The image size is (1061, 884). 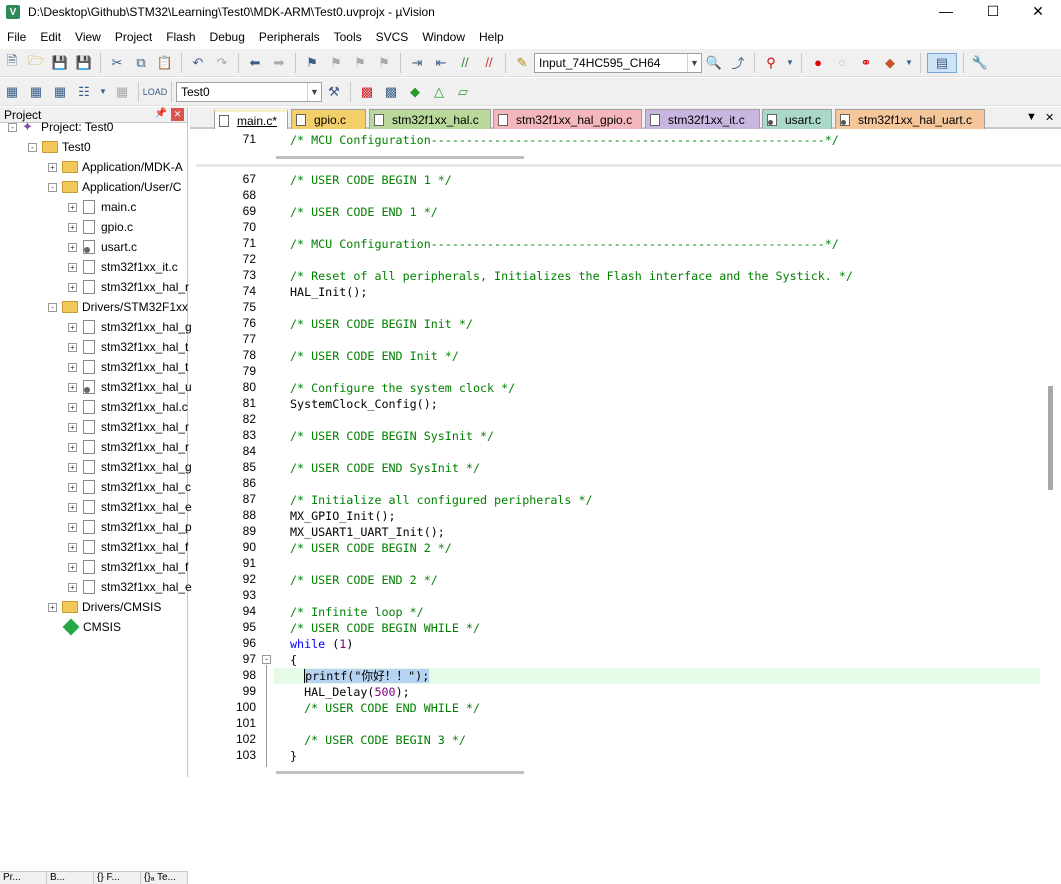 I want to click on tree-item: + stm32f1xx_hal_p, so click(x=130, y=527).